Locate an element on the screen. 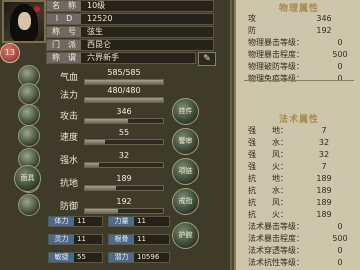 This screenshot has width=360, height=270. attribute-label: 潜力 is located at coordinates (121, 257).